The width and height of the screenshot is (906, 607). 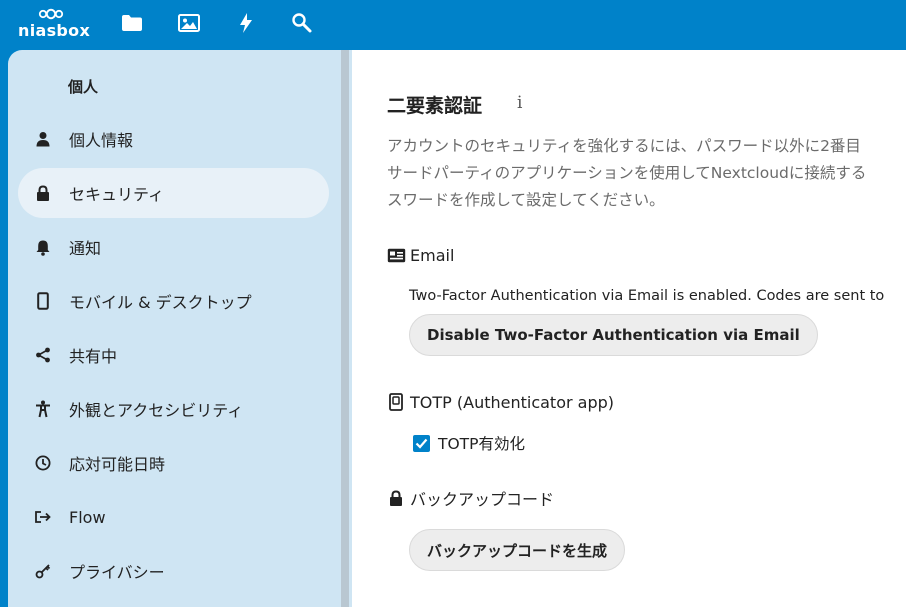 I want to click on email-heading-label: Email, so click(x=432, y=255).